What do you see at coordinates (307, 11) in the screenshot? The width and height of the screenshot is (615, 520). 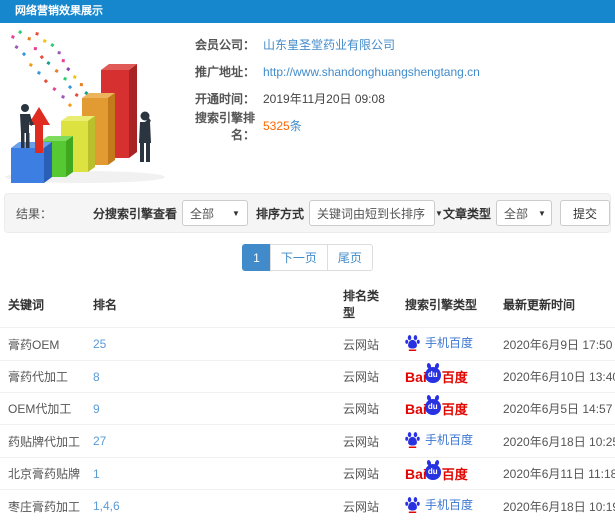 I see `page-title: 网络营销效果展示` at bounding box center [307, 11].